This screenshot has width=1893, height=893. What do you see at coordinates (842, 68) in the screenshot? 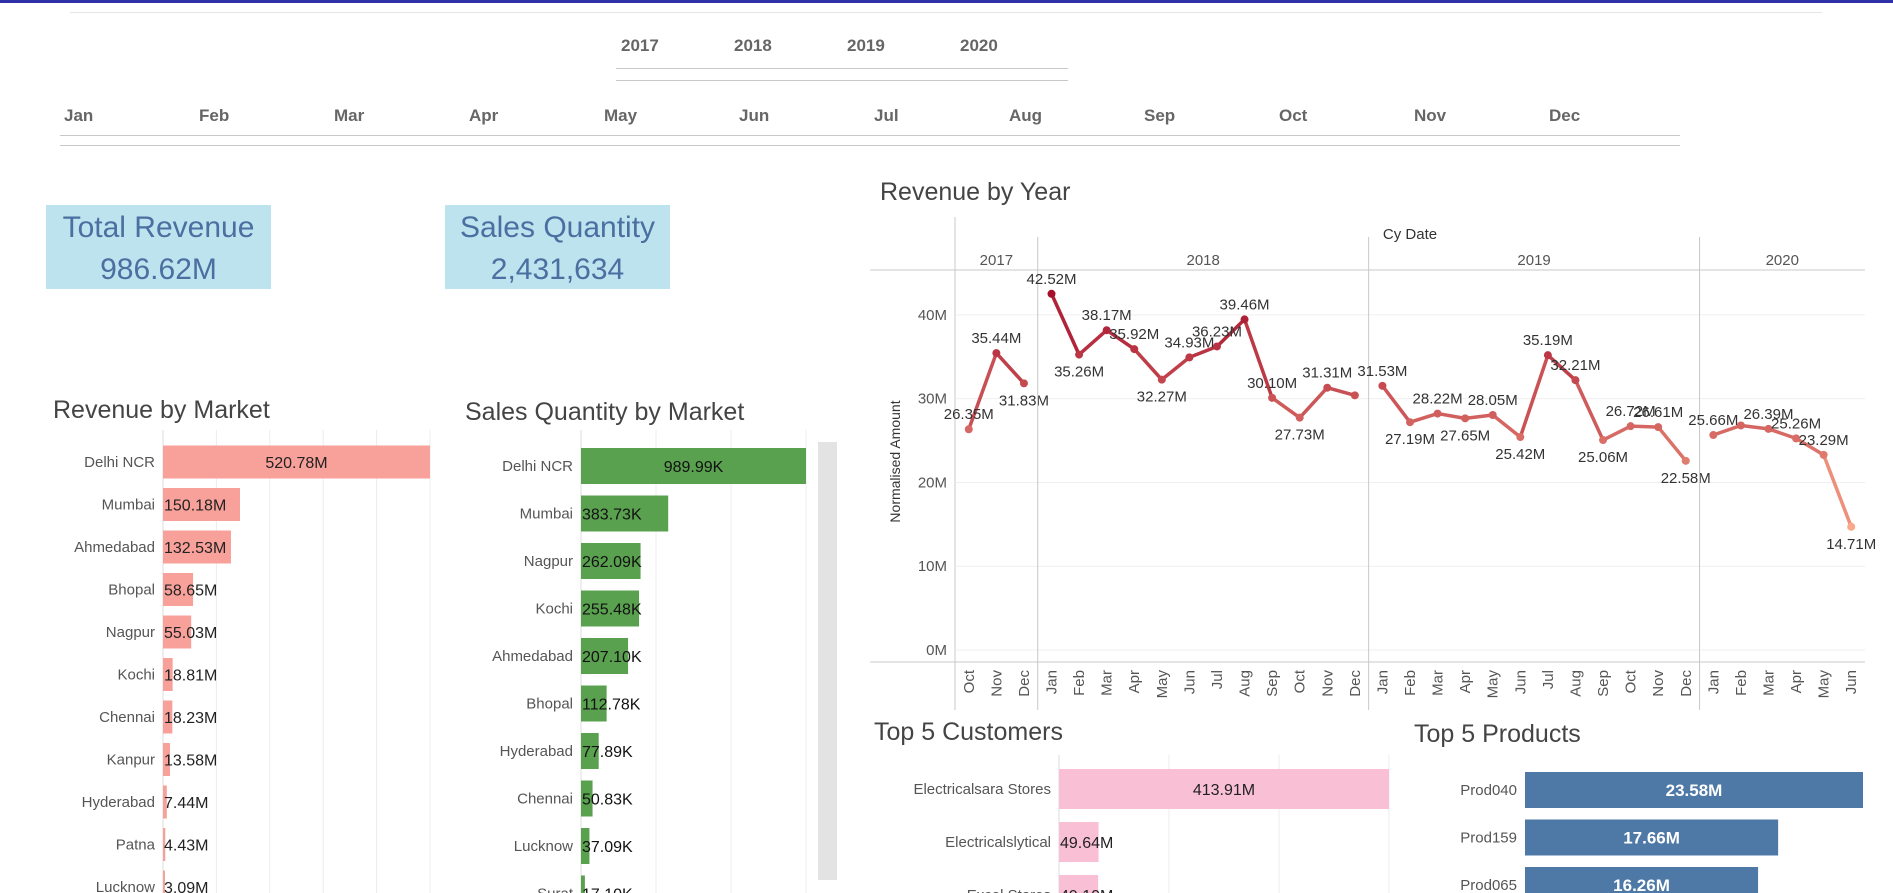
I see `year-filter-slider-track` at bounding box center [842, 68].